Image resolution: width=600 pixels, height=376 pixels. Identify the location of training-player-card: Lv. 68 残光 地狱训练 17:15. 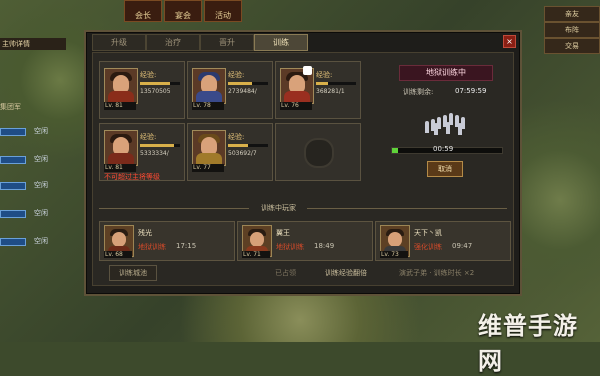
(167, 241).